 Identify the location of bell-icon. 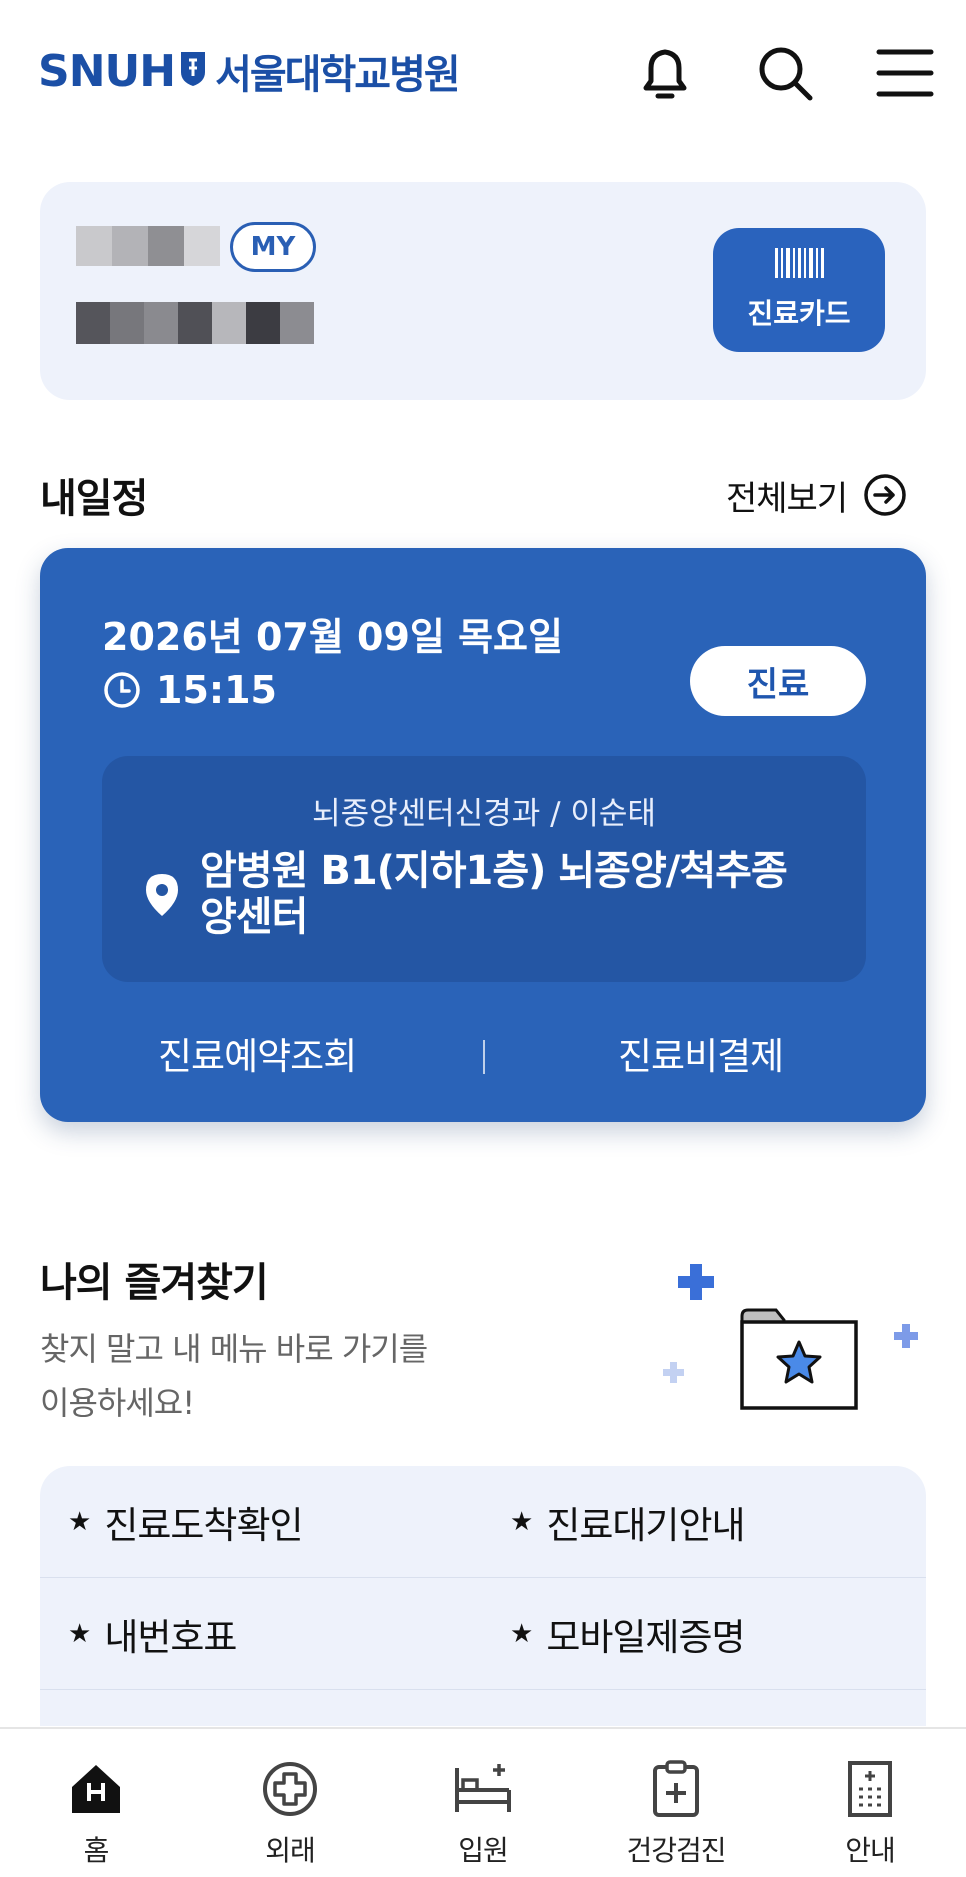
(665, 73).